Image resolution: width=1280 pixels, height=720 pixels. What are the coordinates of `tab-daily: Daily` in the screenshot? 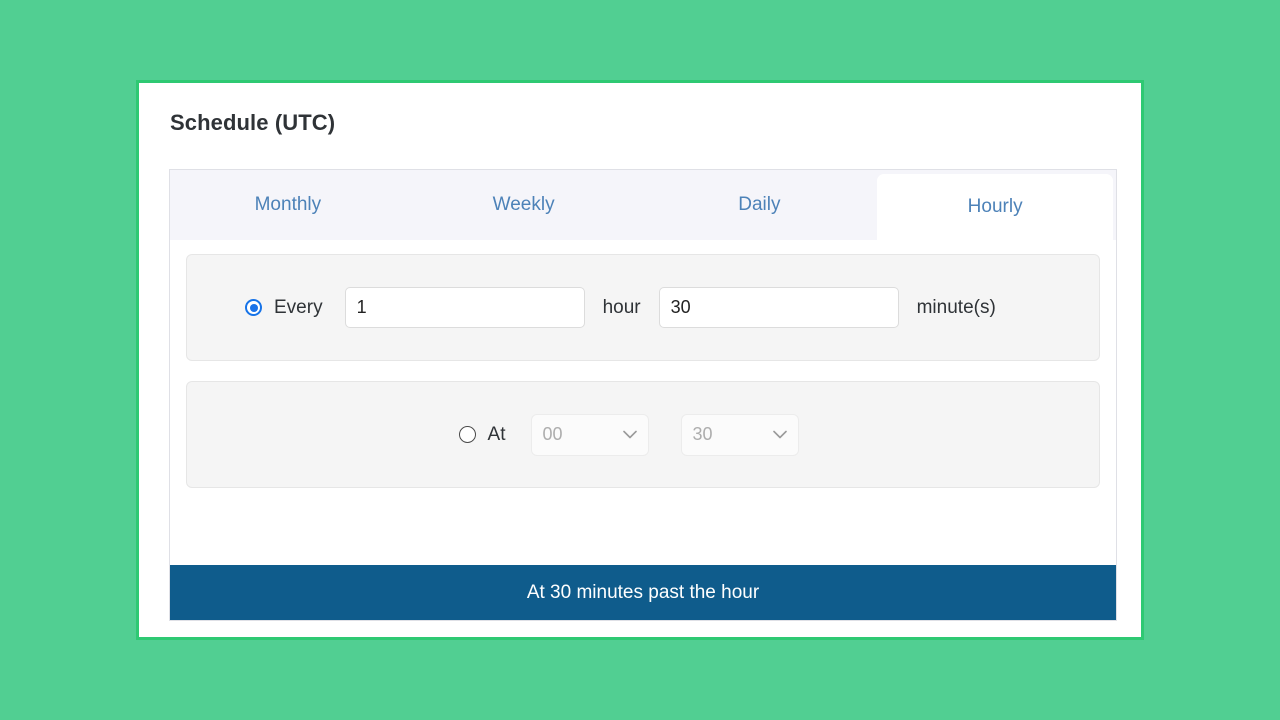 It's located at (760, 205).